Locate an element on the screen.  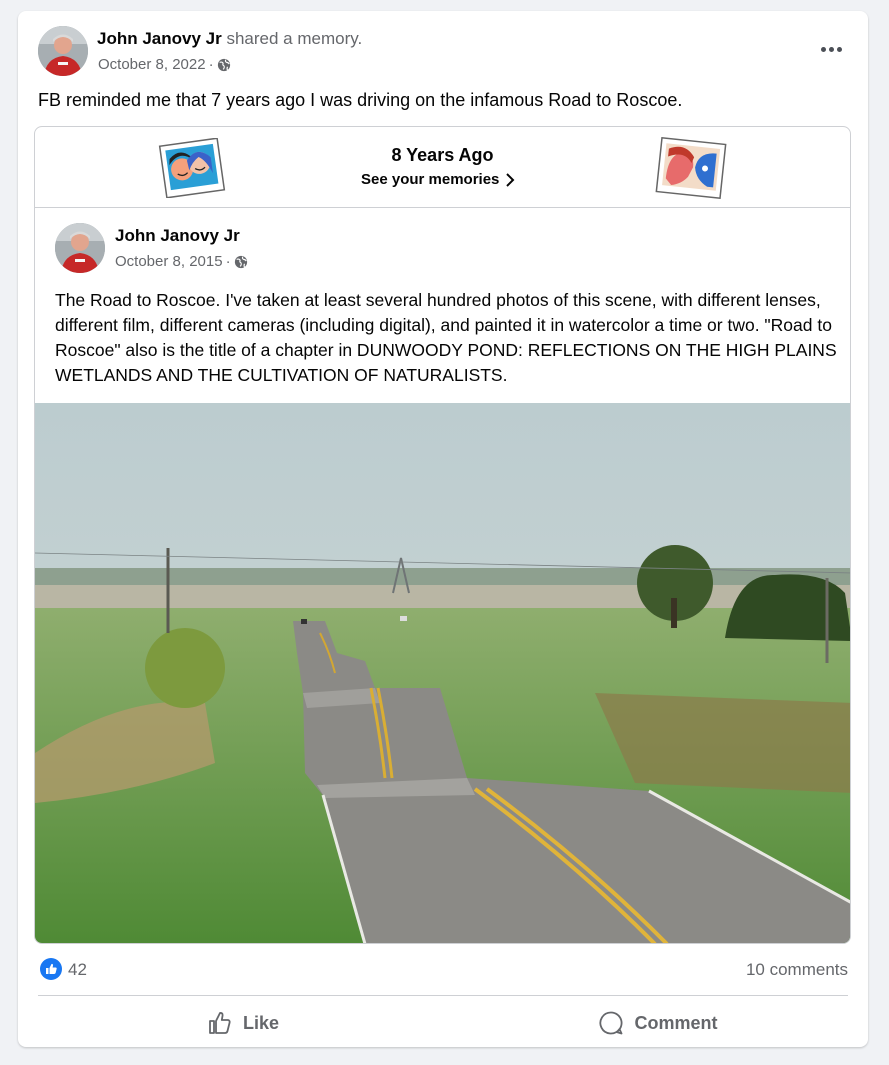
post-meta: October 8, 2022 · is located at coordinates (164, 64).